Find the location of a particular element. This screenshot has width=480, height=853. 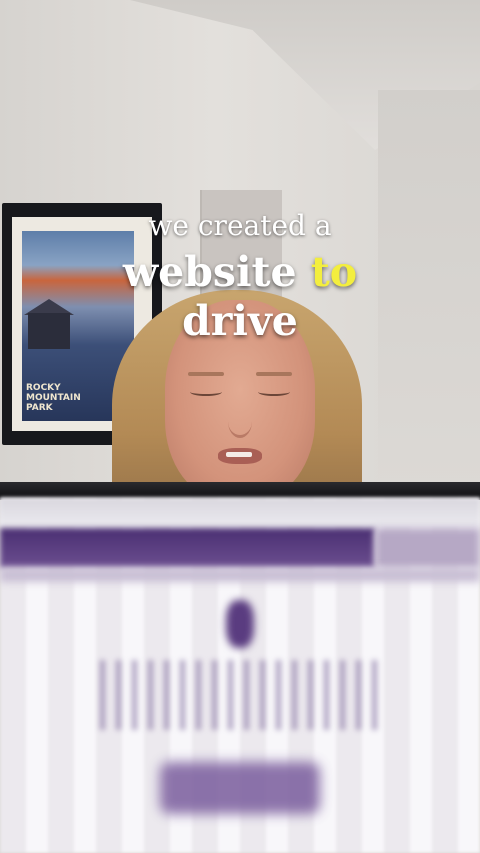

left-eye is located at coordinates (206, 392).